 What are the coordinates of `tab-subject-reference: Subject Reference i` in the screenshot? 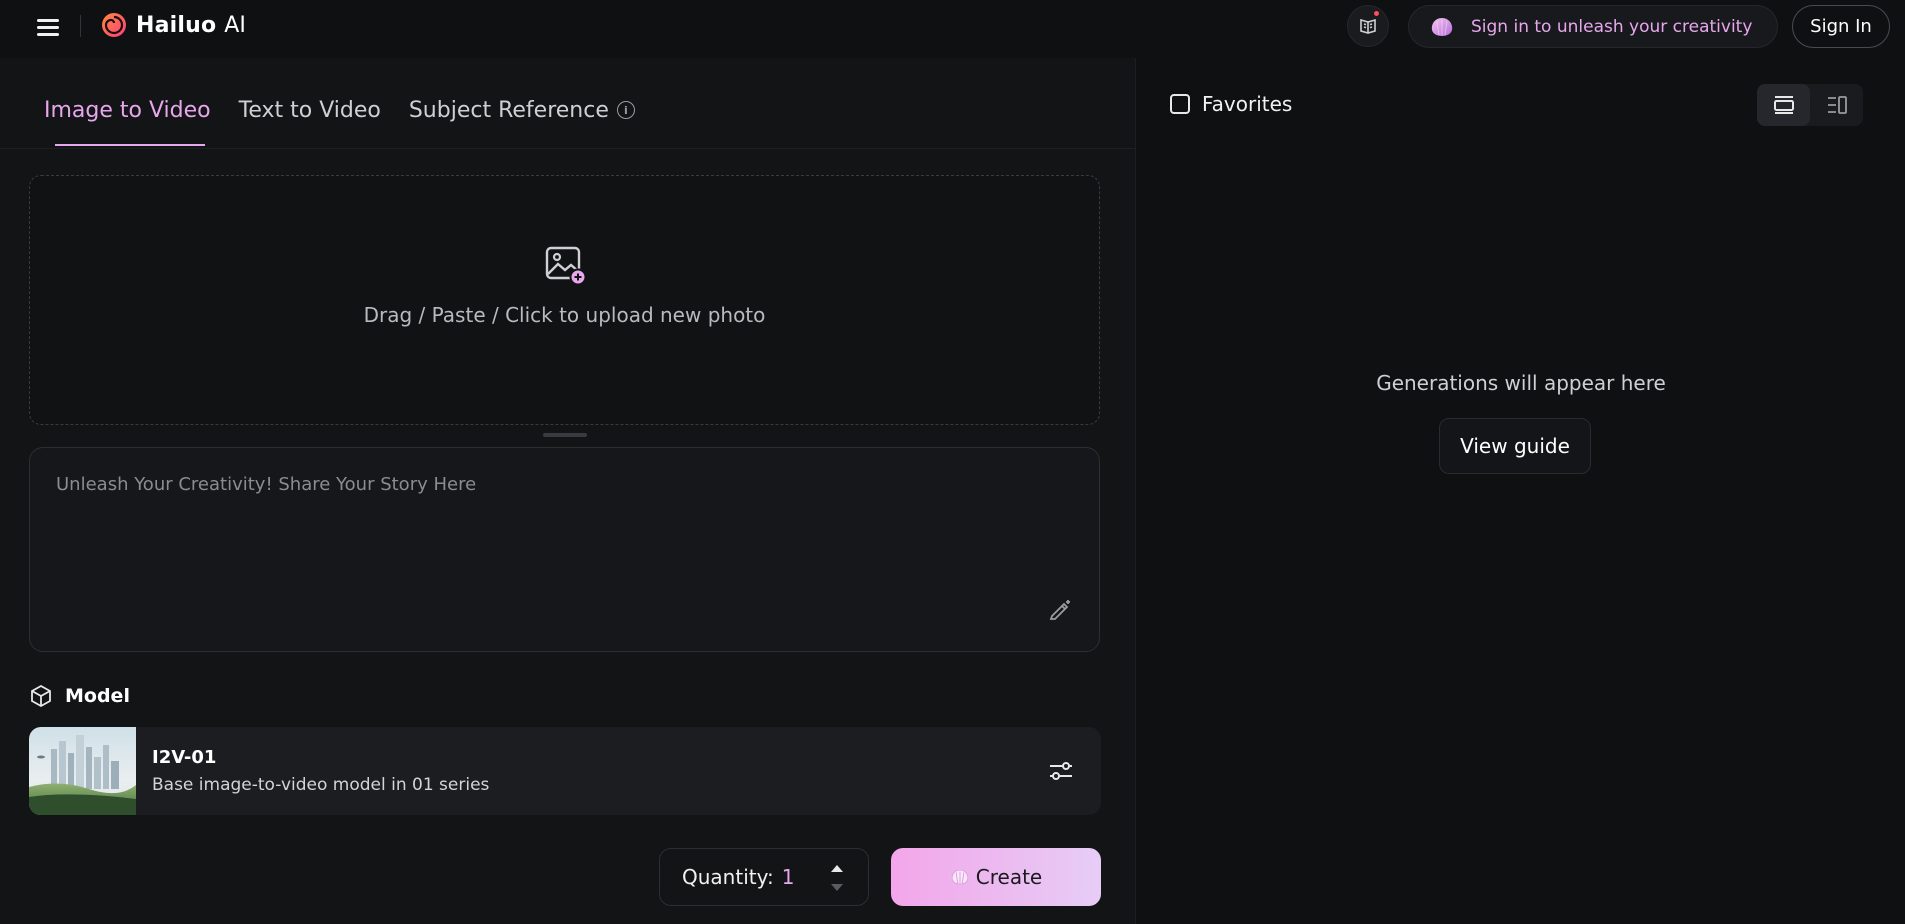 It's located at (522, 110).